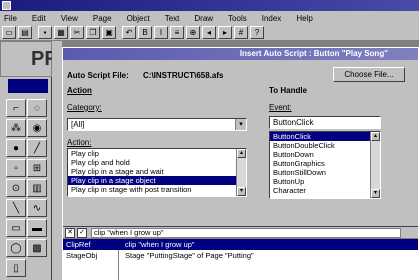  Describe the element at coordinates (82, 255) in the screenshot. I see `param-name: StageObj` at that location.